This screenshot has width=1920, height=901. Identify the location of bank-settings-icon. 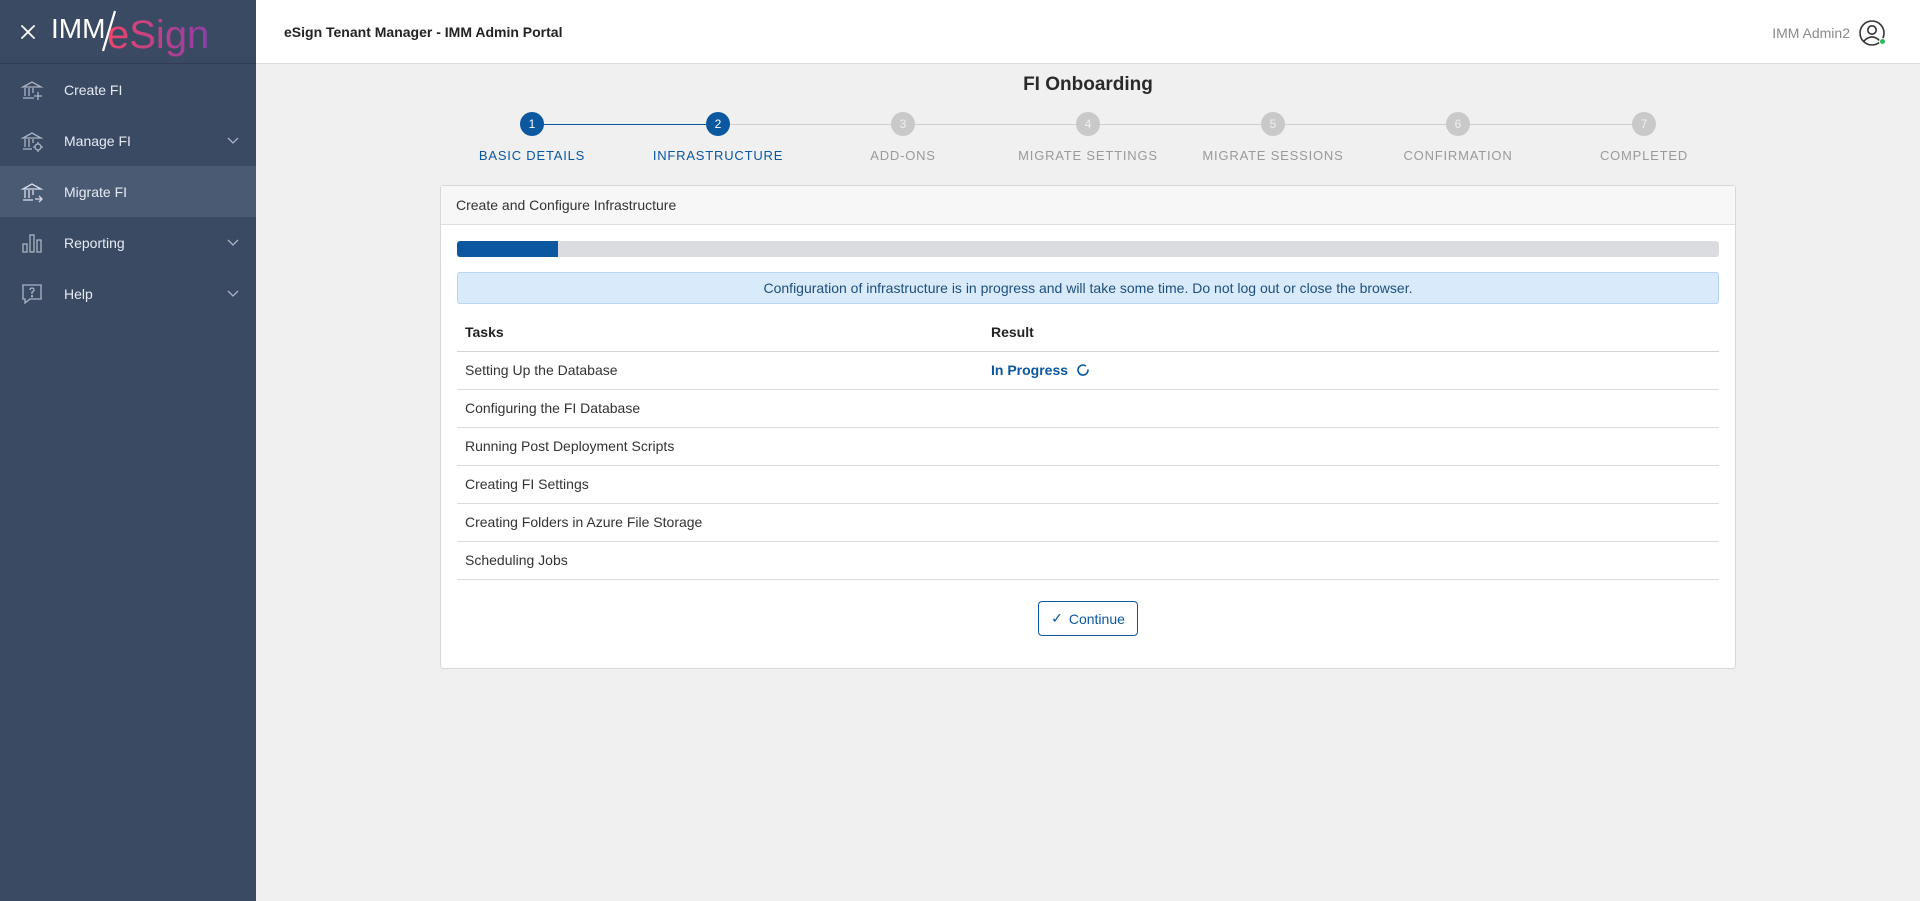
(32, 141).